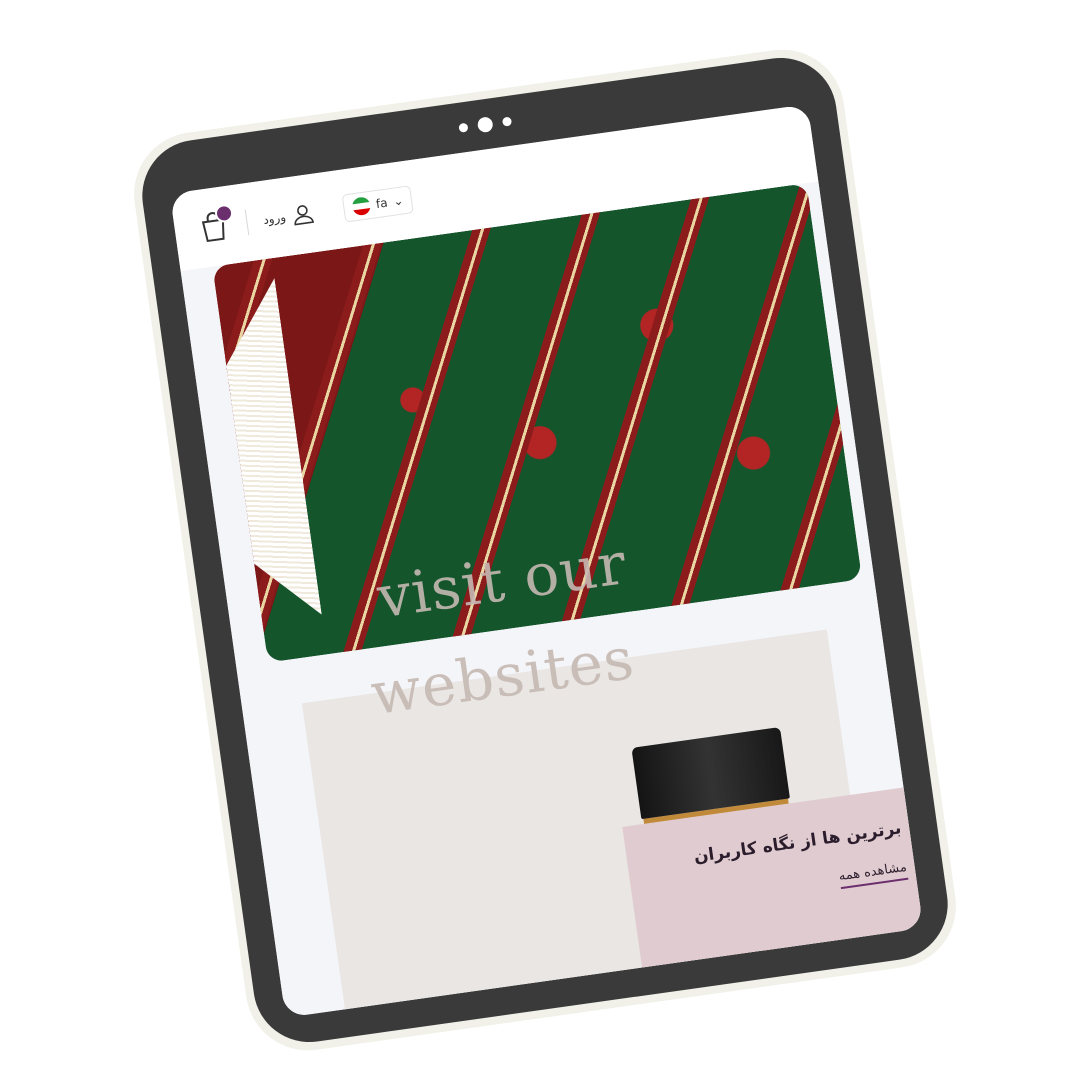  What do you see at coordinates (288, 216) in the screenshot?
I see `login-button: ورود` at bounding box center [288, 216].